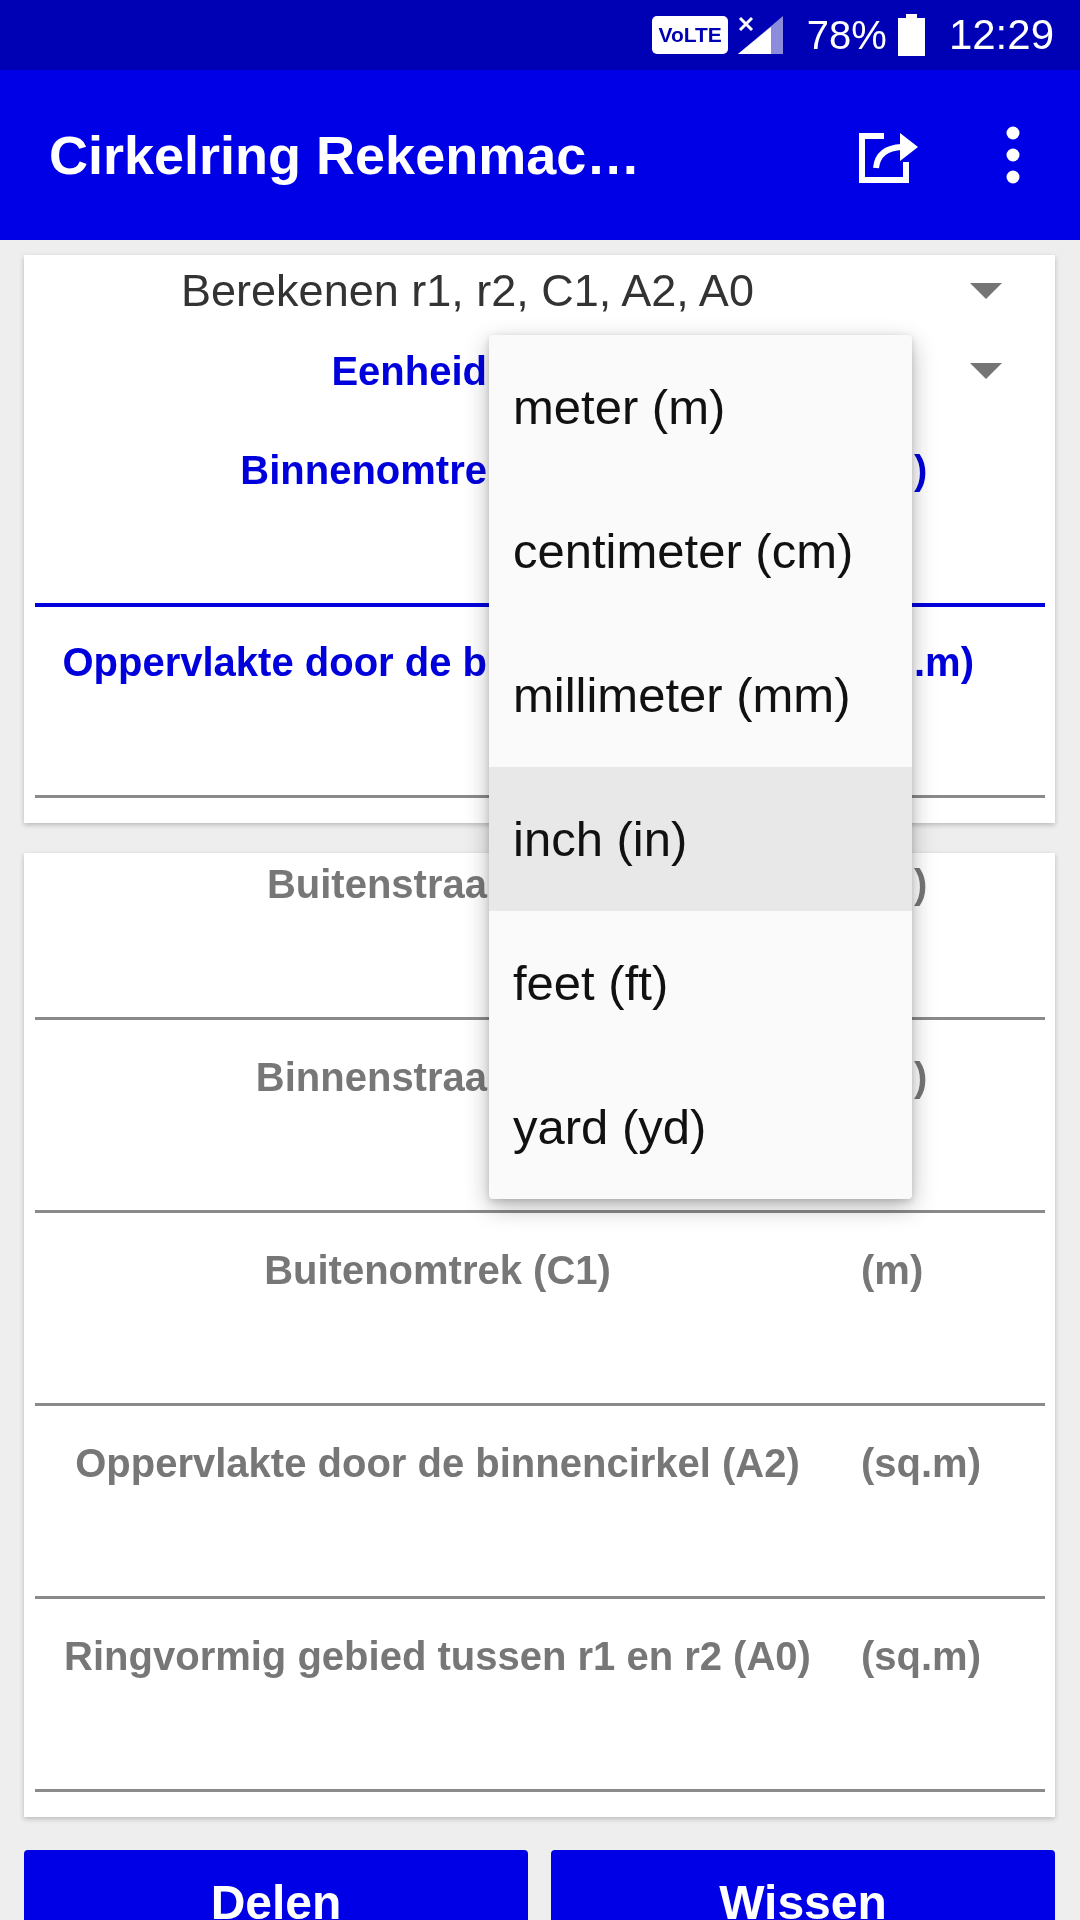  Describe the element at coordinates (376, 884) in the screenshot. I see `field-label: Buitenstraa` at that location.